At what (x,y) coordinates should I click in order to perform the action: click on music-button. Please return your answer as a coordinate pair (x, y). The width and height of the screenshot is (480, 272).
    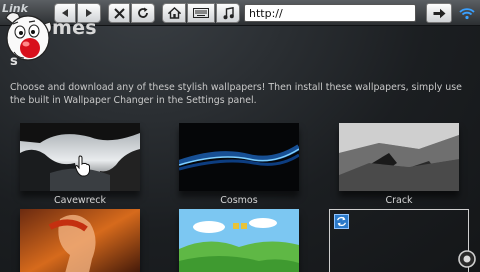
    Looking at the image, I should click on (228, 13).